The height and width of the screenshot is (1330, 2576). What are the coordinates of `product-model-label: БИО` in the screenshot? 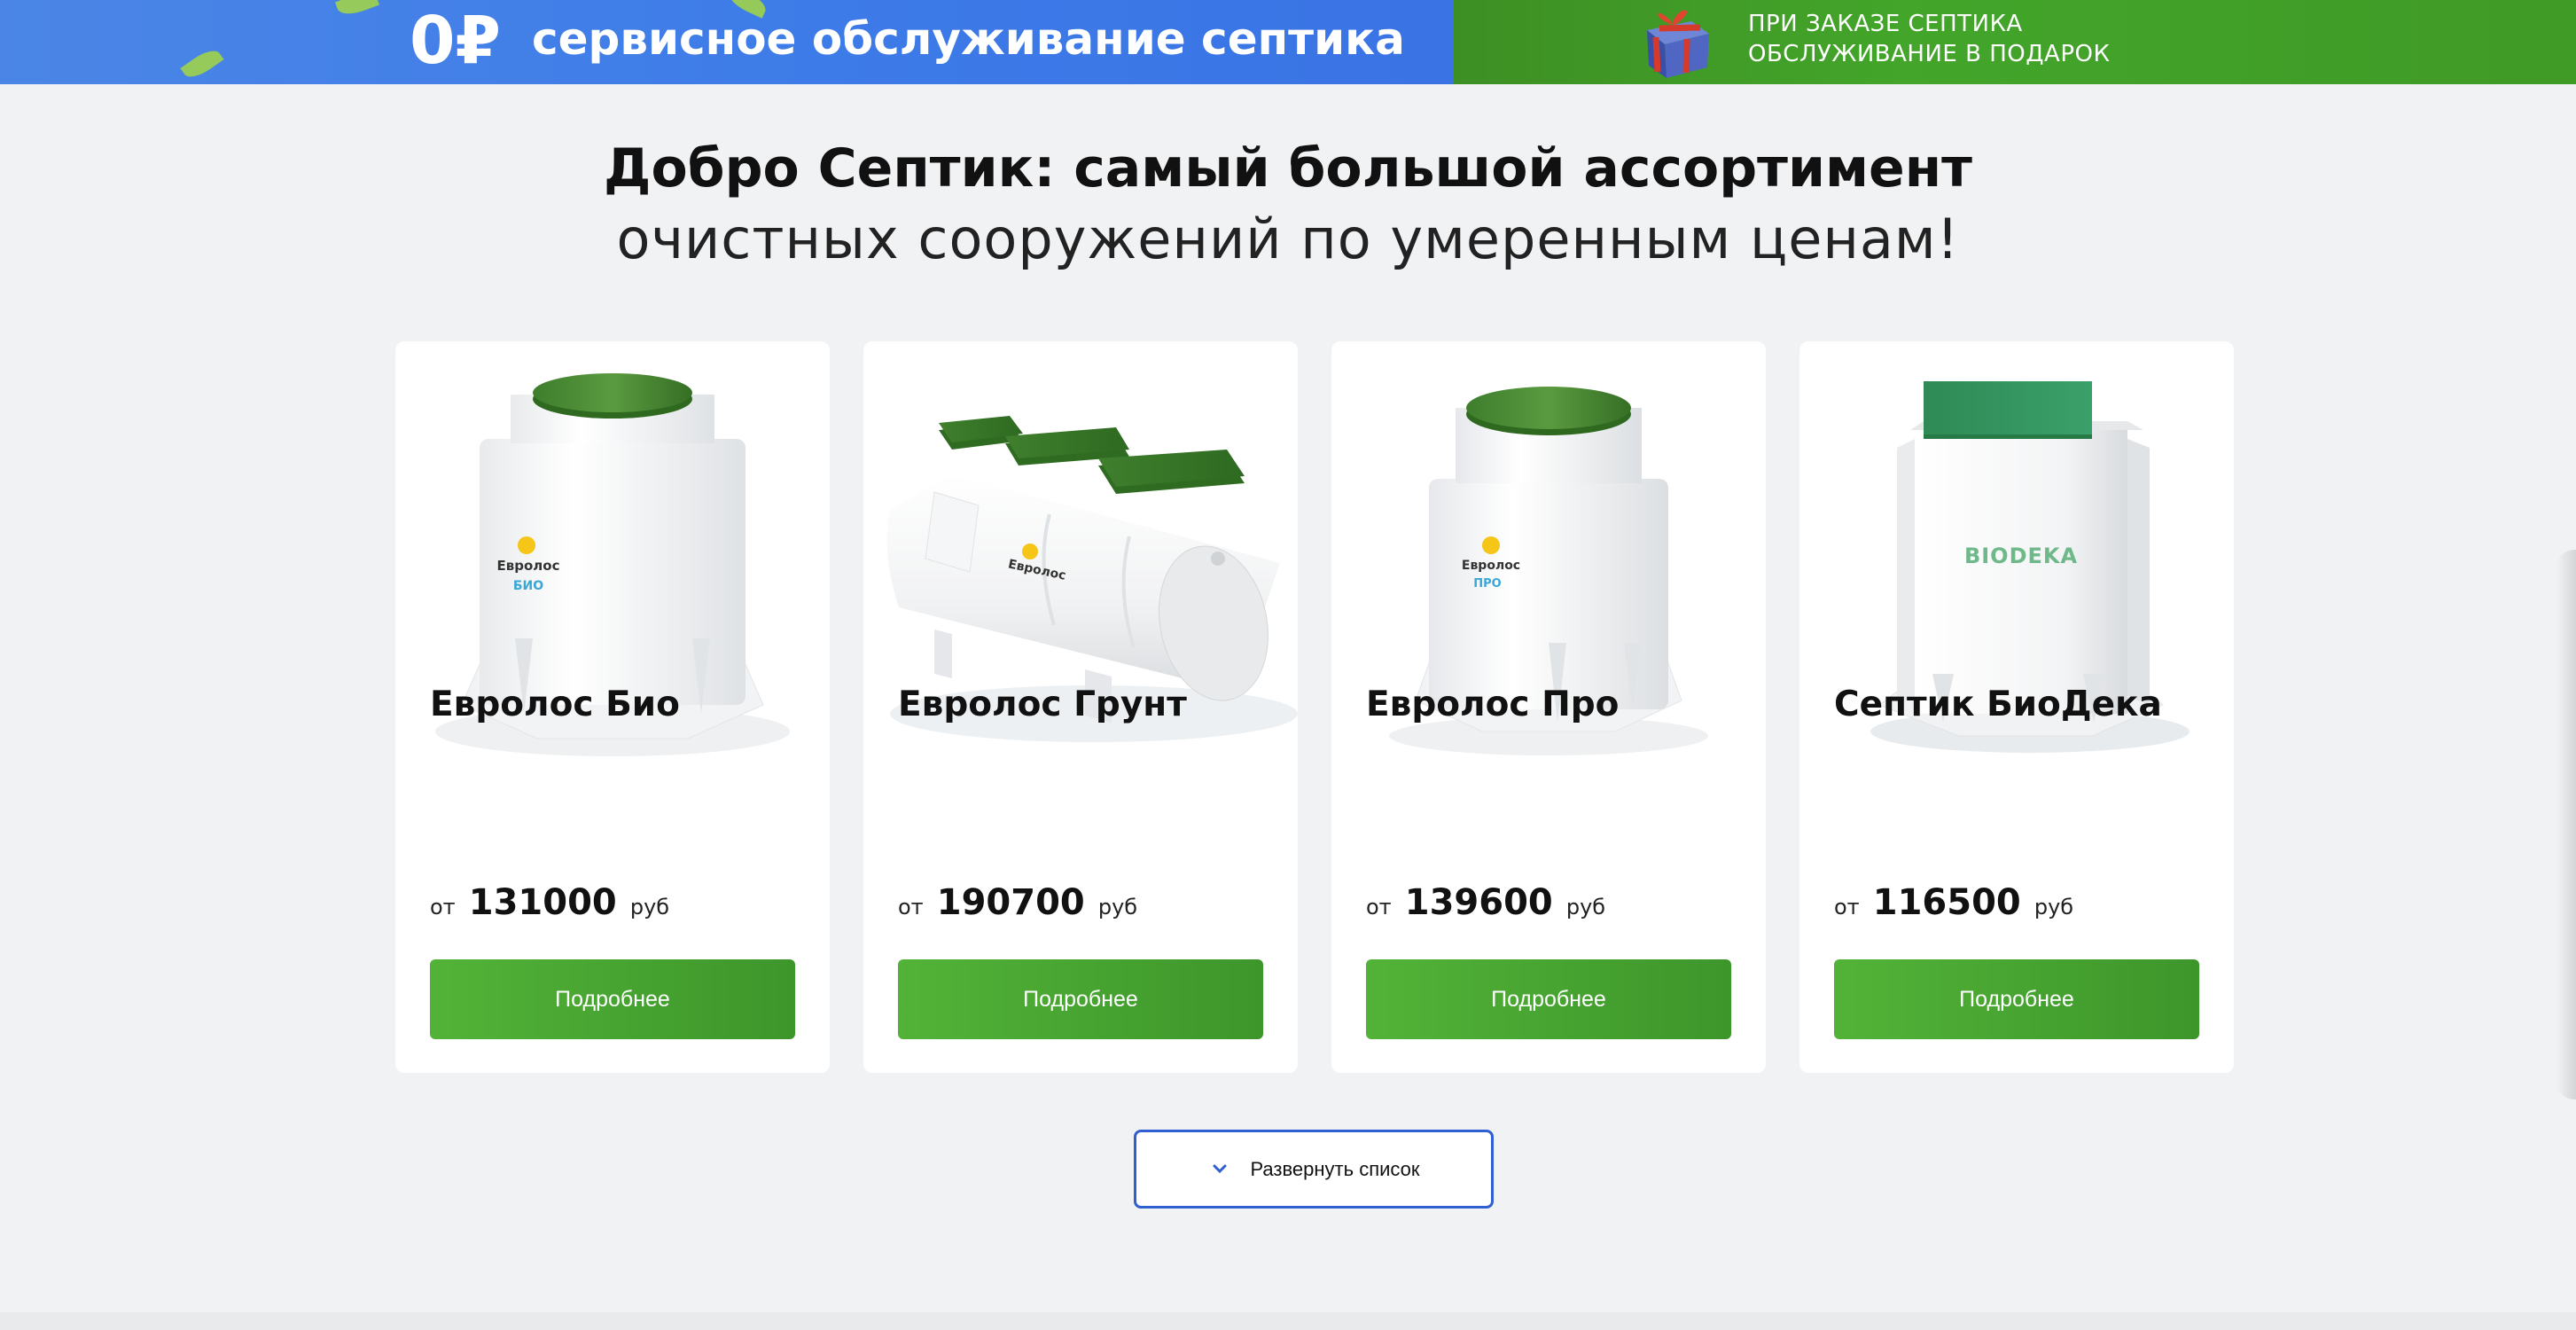 It's located at (528, 586).